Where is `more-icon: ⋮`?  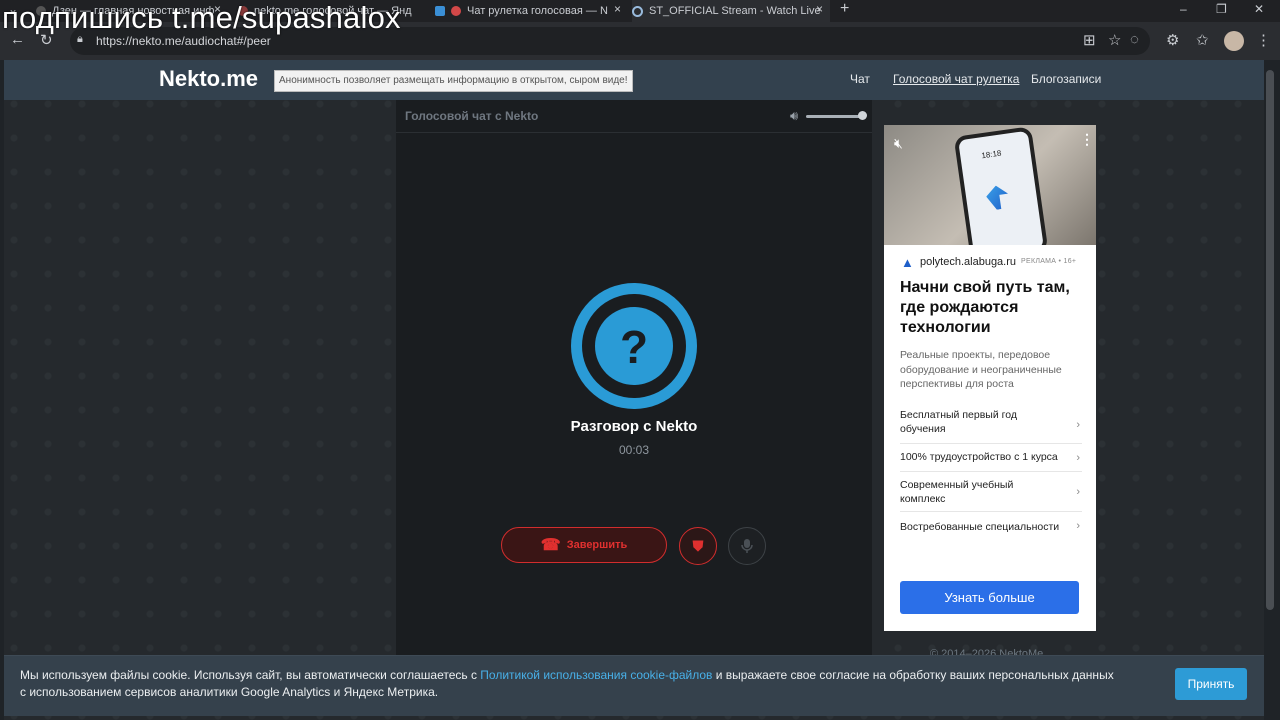
more-icon: ⋮ is located at coordinates (1263, 40).